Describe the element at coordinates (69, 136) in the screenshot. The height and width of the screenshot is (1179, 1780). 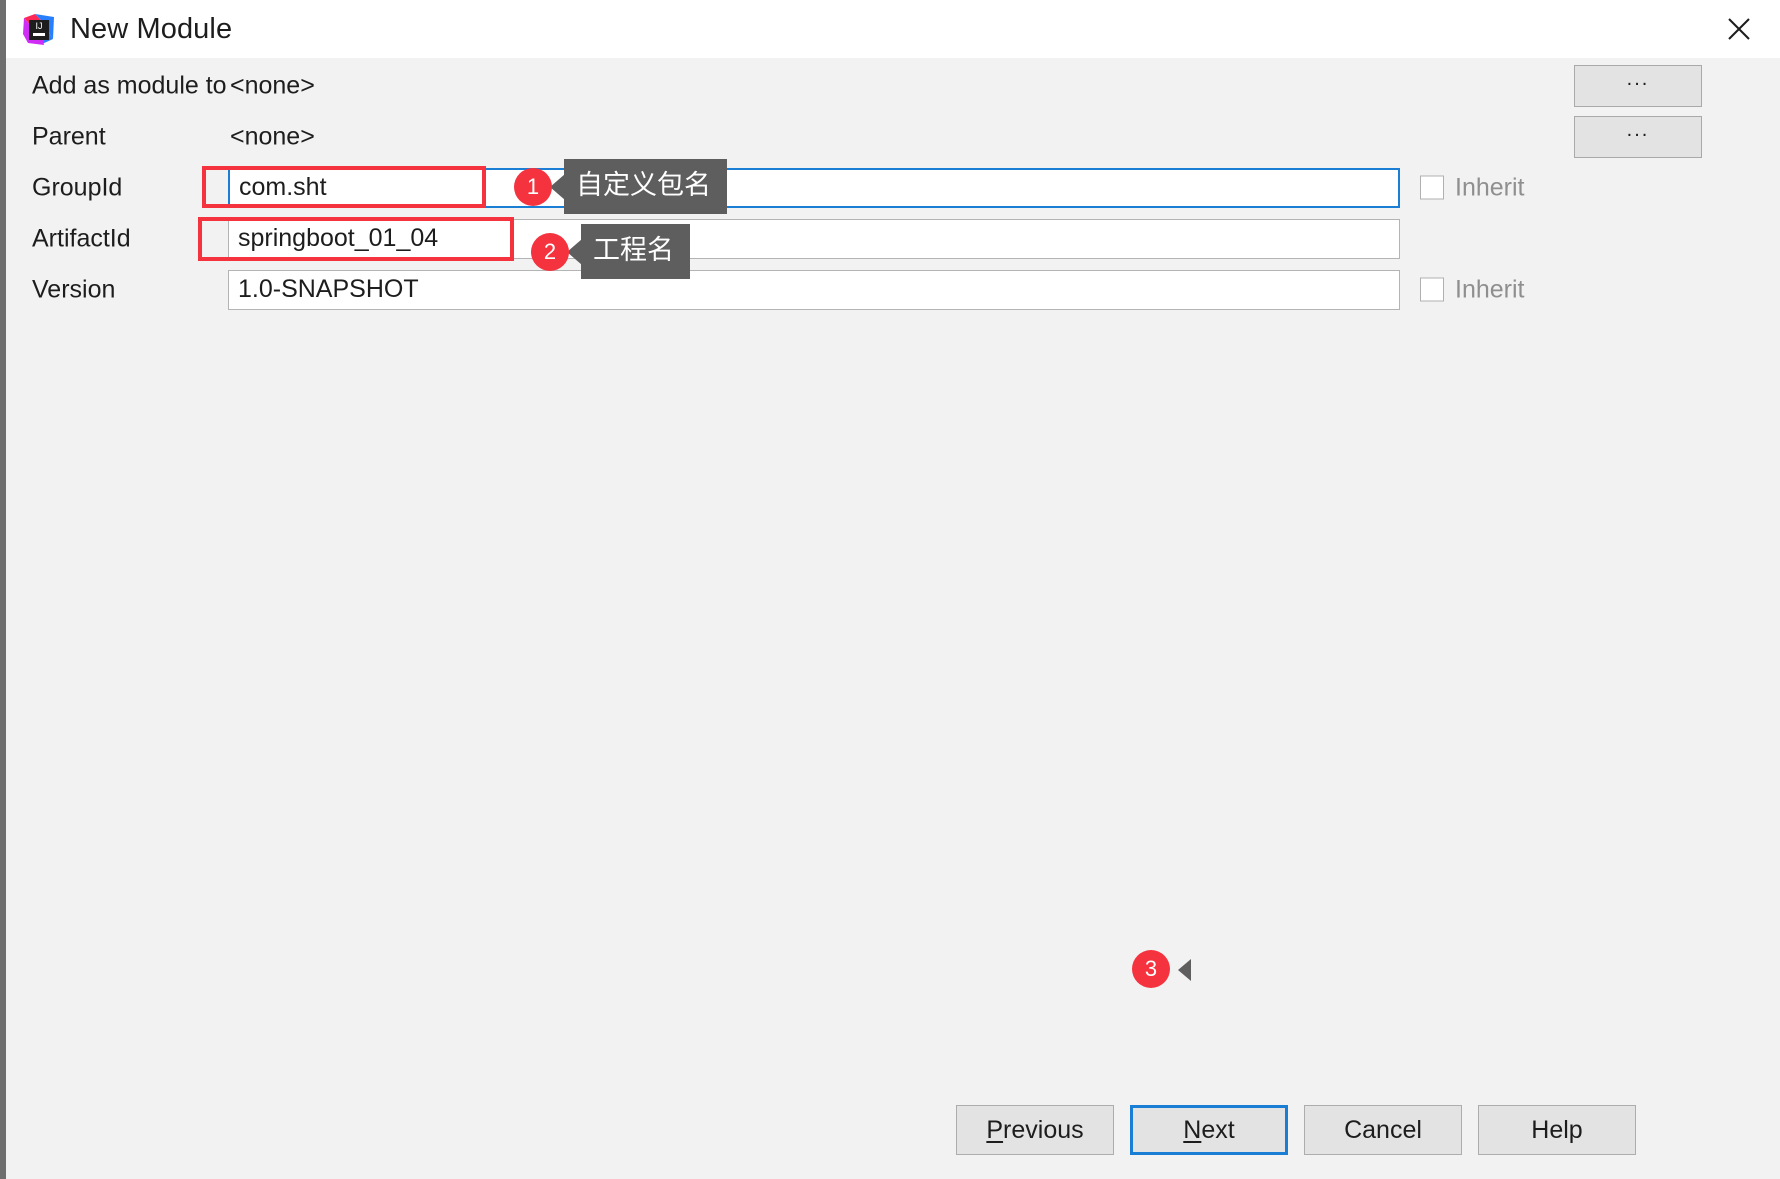
I see `label-parent: Parent` at that location.